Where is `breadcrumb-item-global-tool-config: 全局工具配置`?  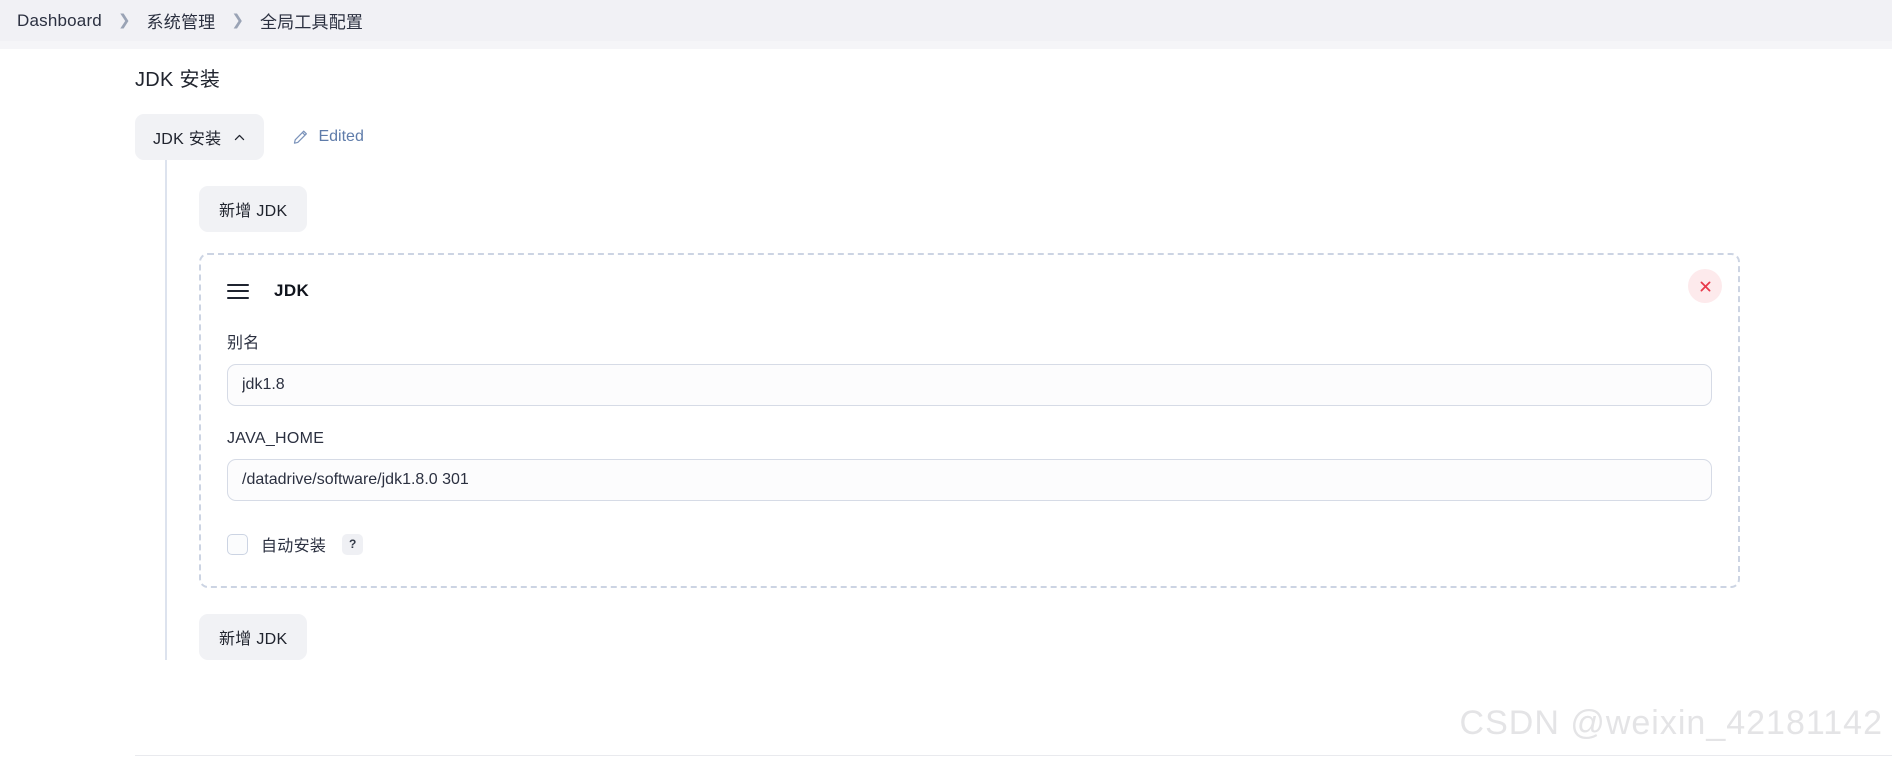
breadcrumb-item-global-tool-config: 全局工具配置 is located at coordinates (311, 20).